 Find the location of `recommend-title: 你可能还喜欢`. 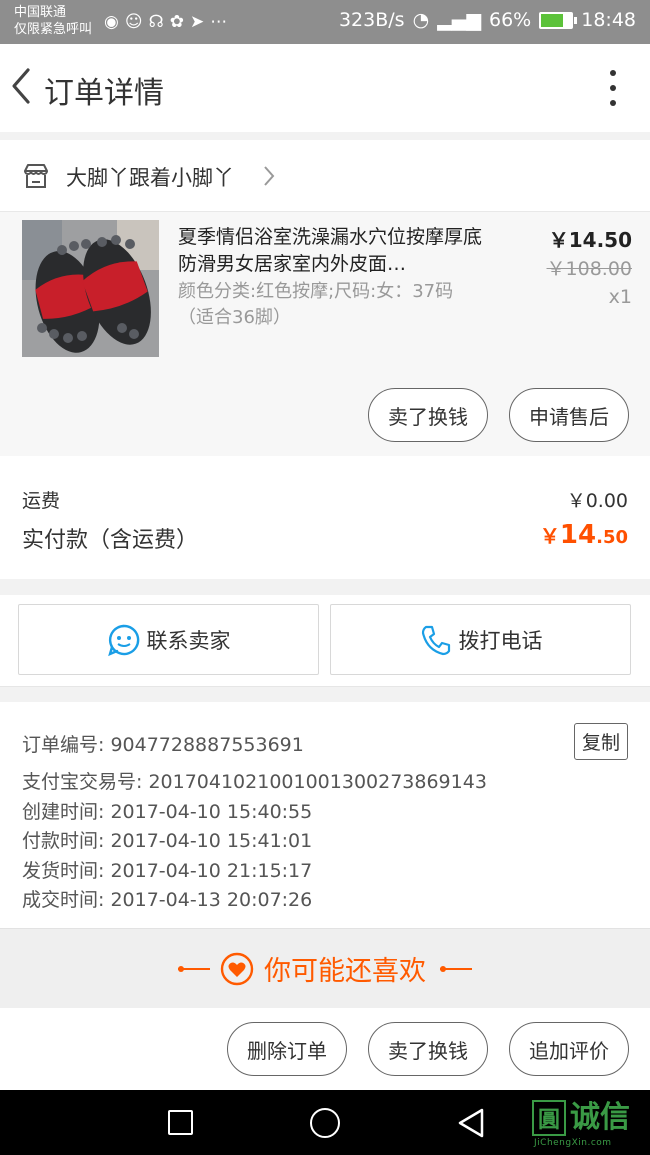

recommend-title: 你可能还喜欢 is located at coordinates (345, 971).